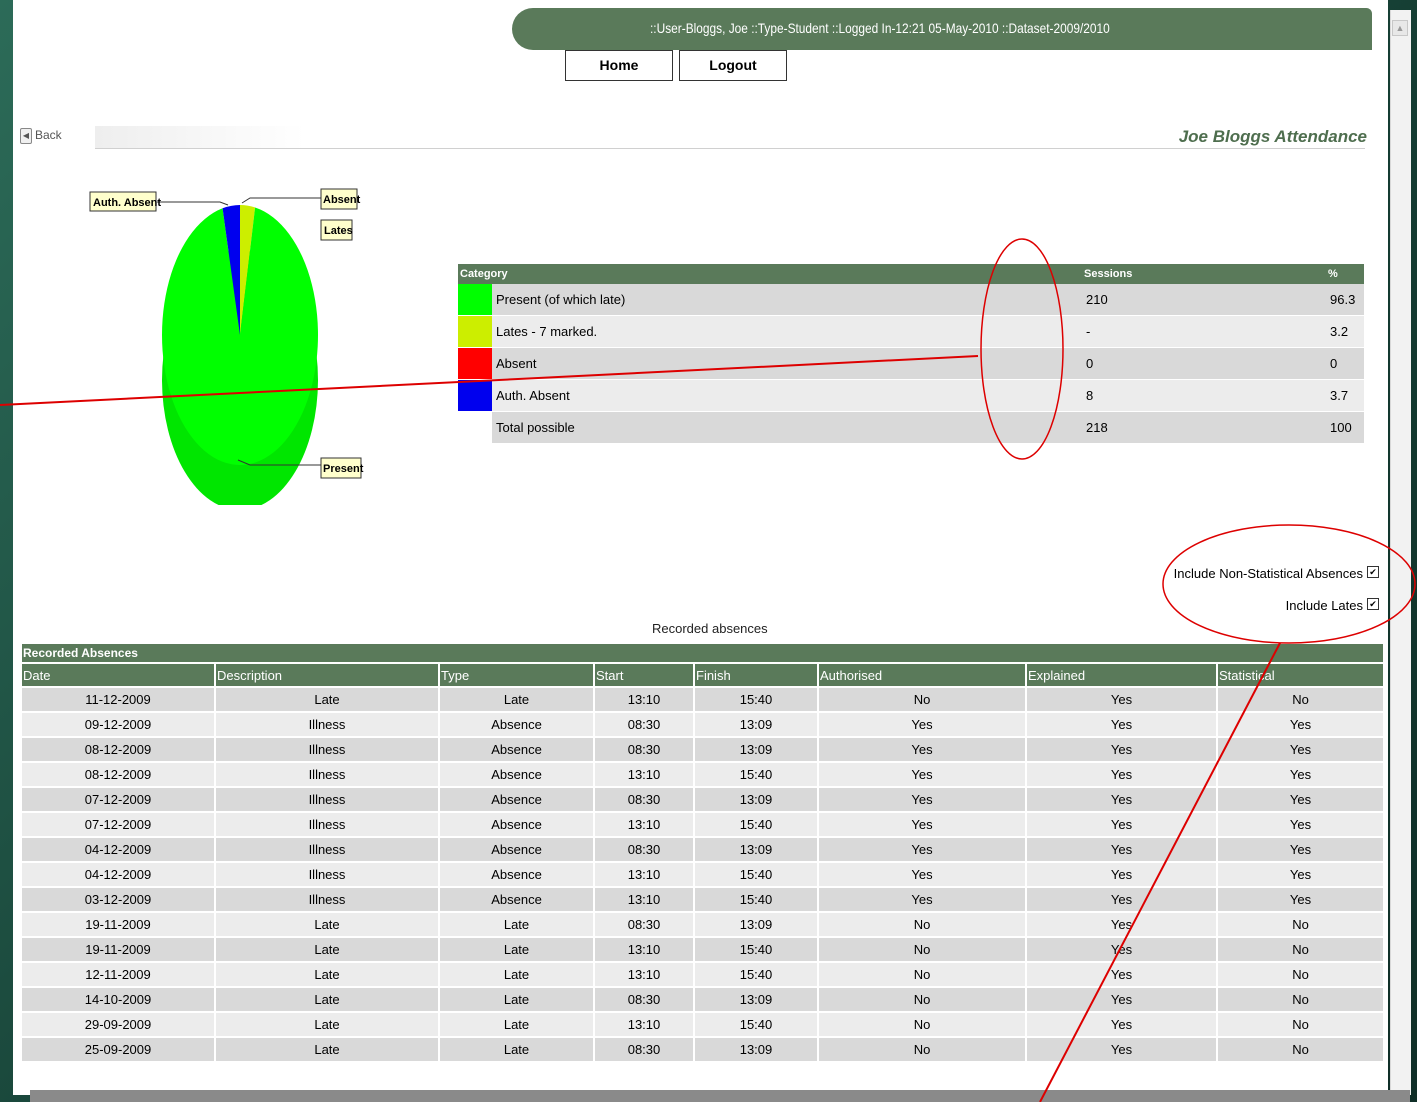 This screenshot has height=1102, width=1417. Describe the element at coordinates (118, 724) in the screenshot. I see `absence-date-cell: 09-12-2009` at that location.